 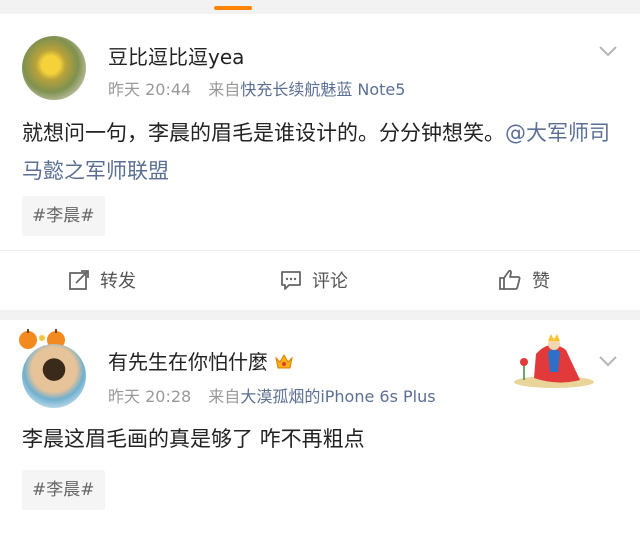 I want to click on repost-button: 转发, so click(x=102, y=280).